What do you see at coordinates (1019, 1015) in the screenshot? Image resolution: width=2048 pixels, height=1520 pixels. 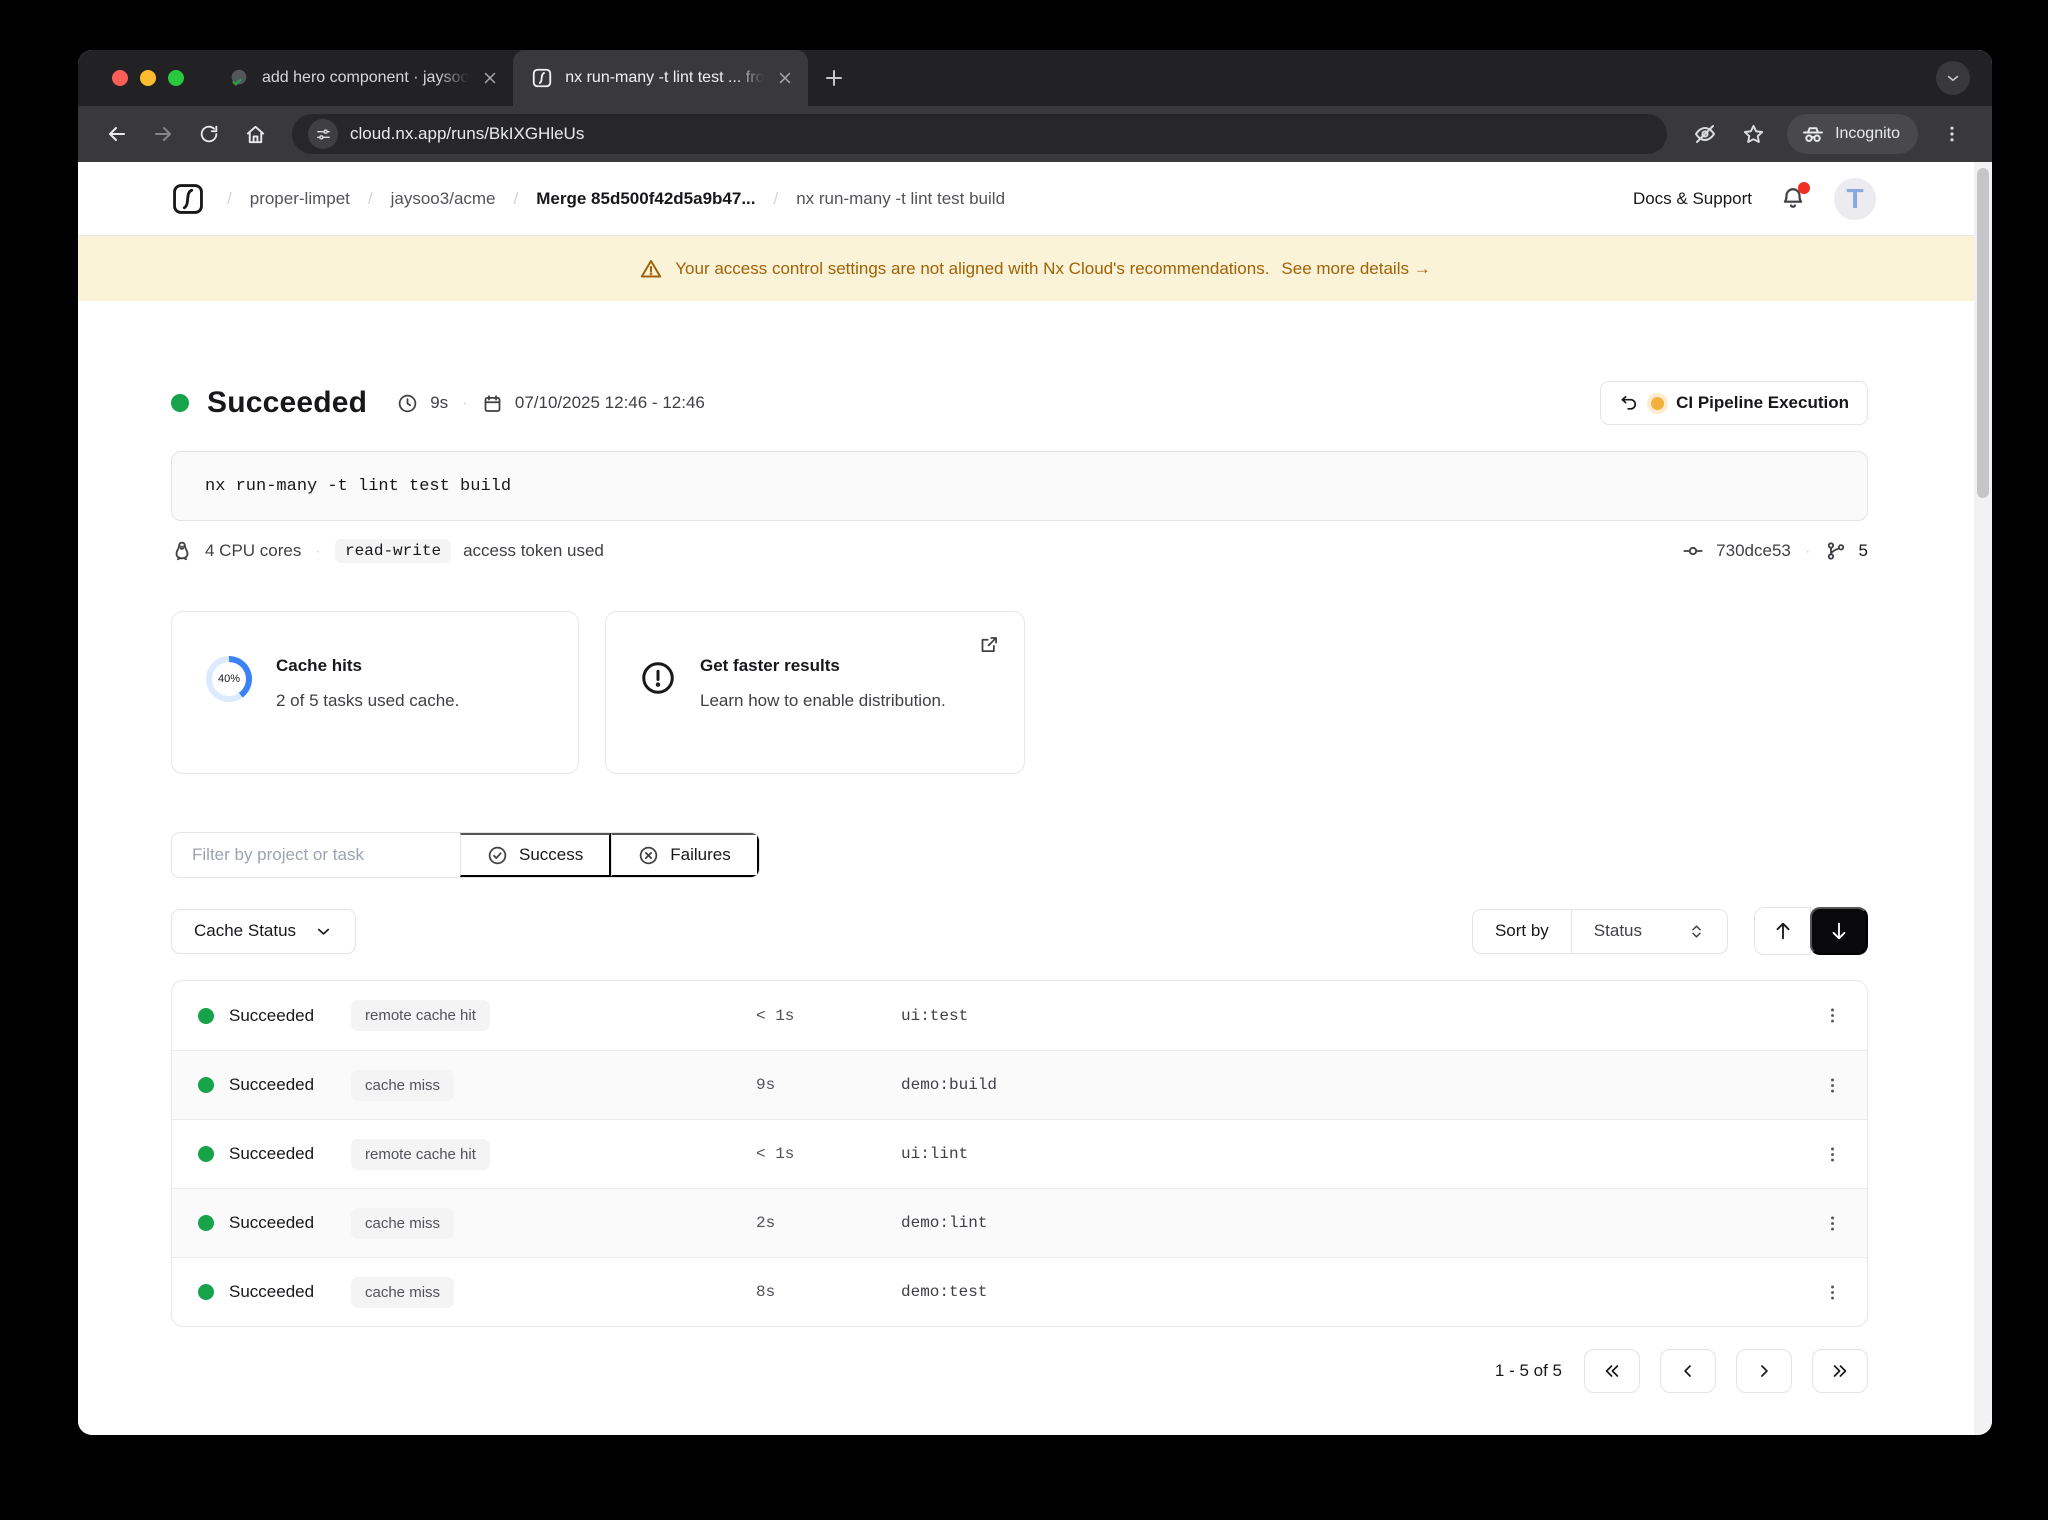 I see `table-row: Succeeded remote cache hit < 1s ui:test` at bounding box center [1019, 1015].